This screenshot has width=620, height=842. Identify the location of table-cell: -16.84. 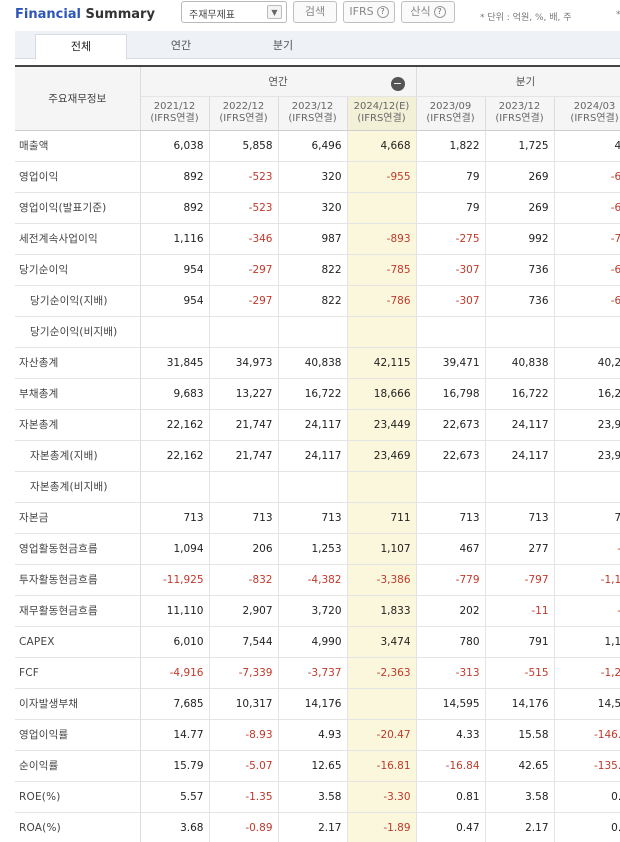
(451, 766).